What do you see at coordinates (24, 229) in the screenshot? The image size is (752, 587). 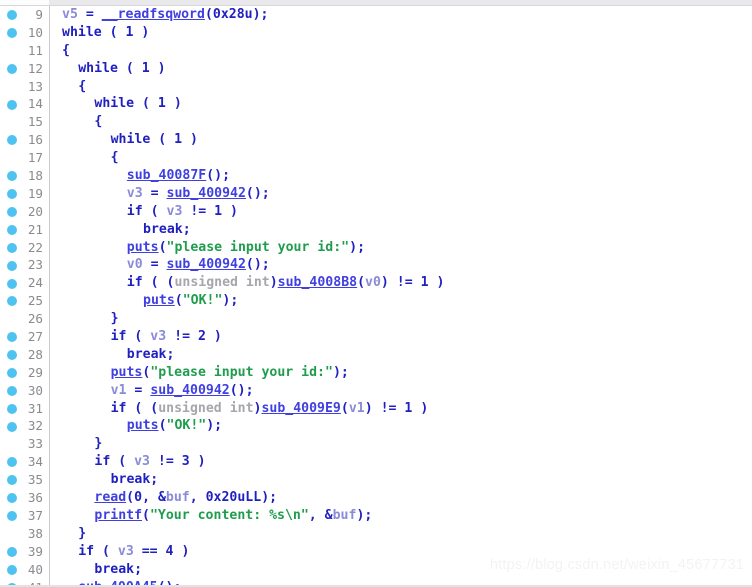 I see `line-gutter: 21` at bounding box center [24, 229].